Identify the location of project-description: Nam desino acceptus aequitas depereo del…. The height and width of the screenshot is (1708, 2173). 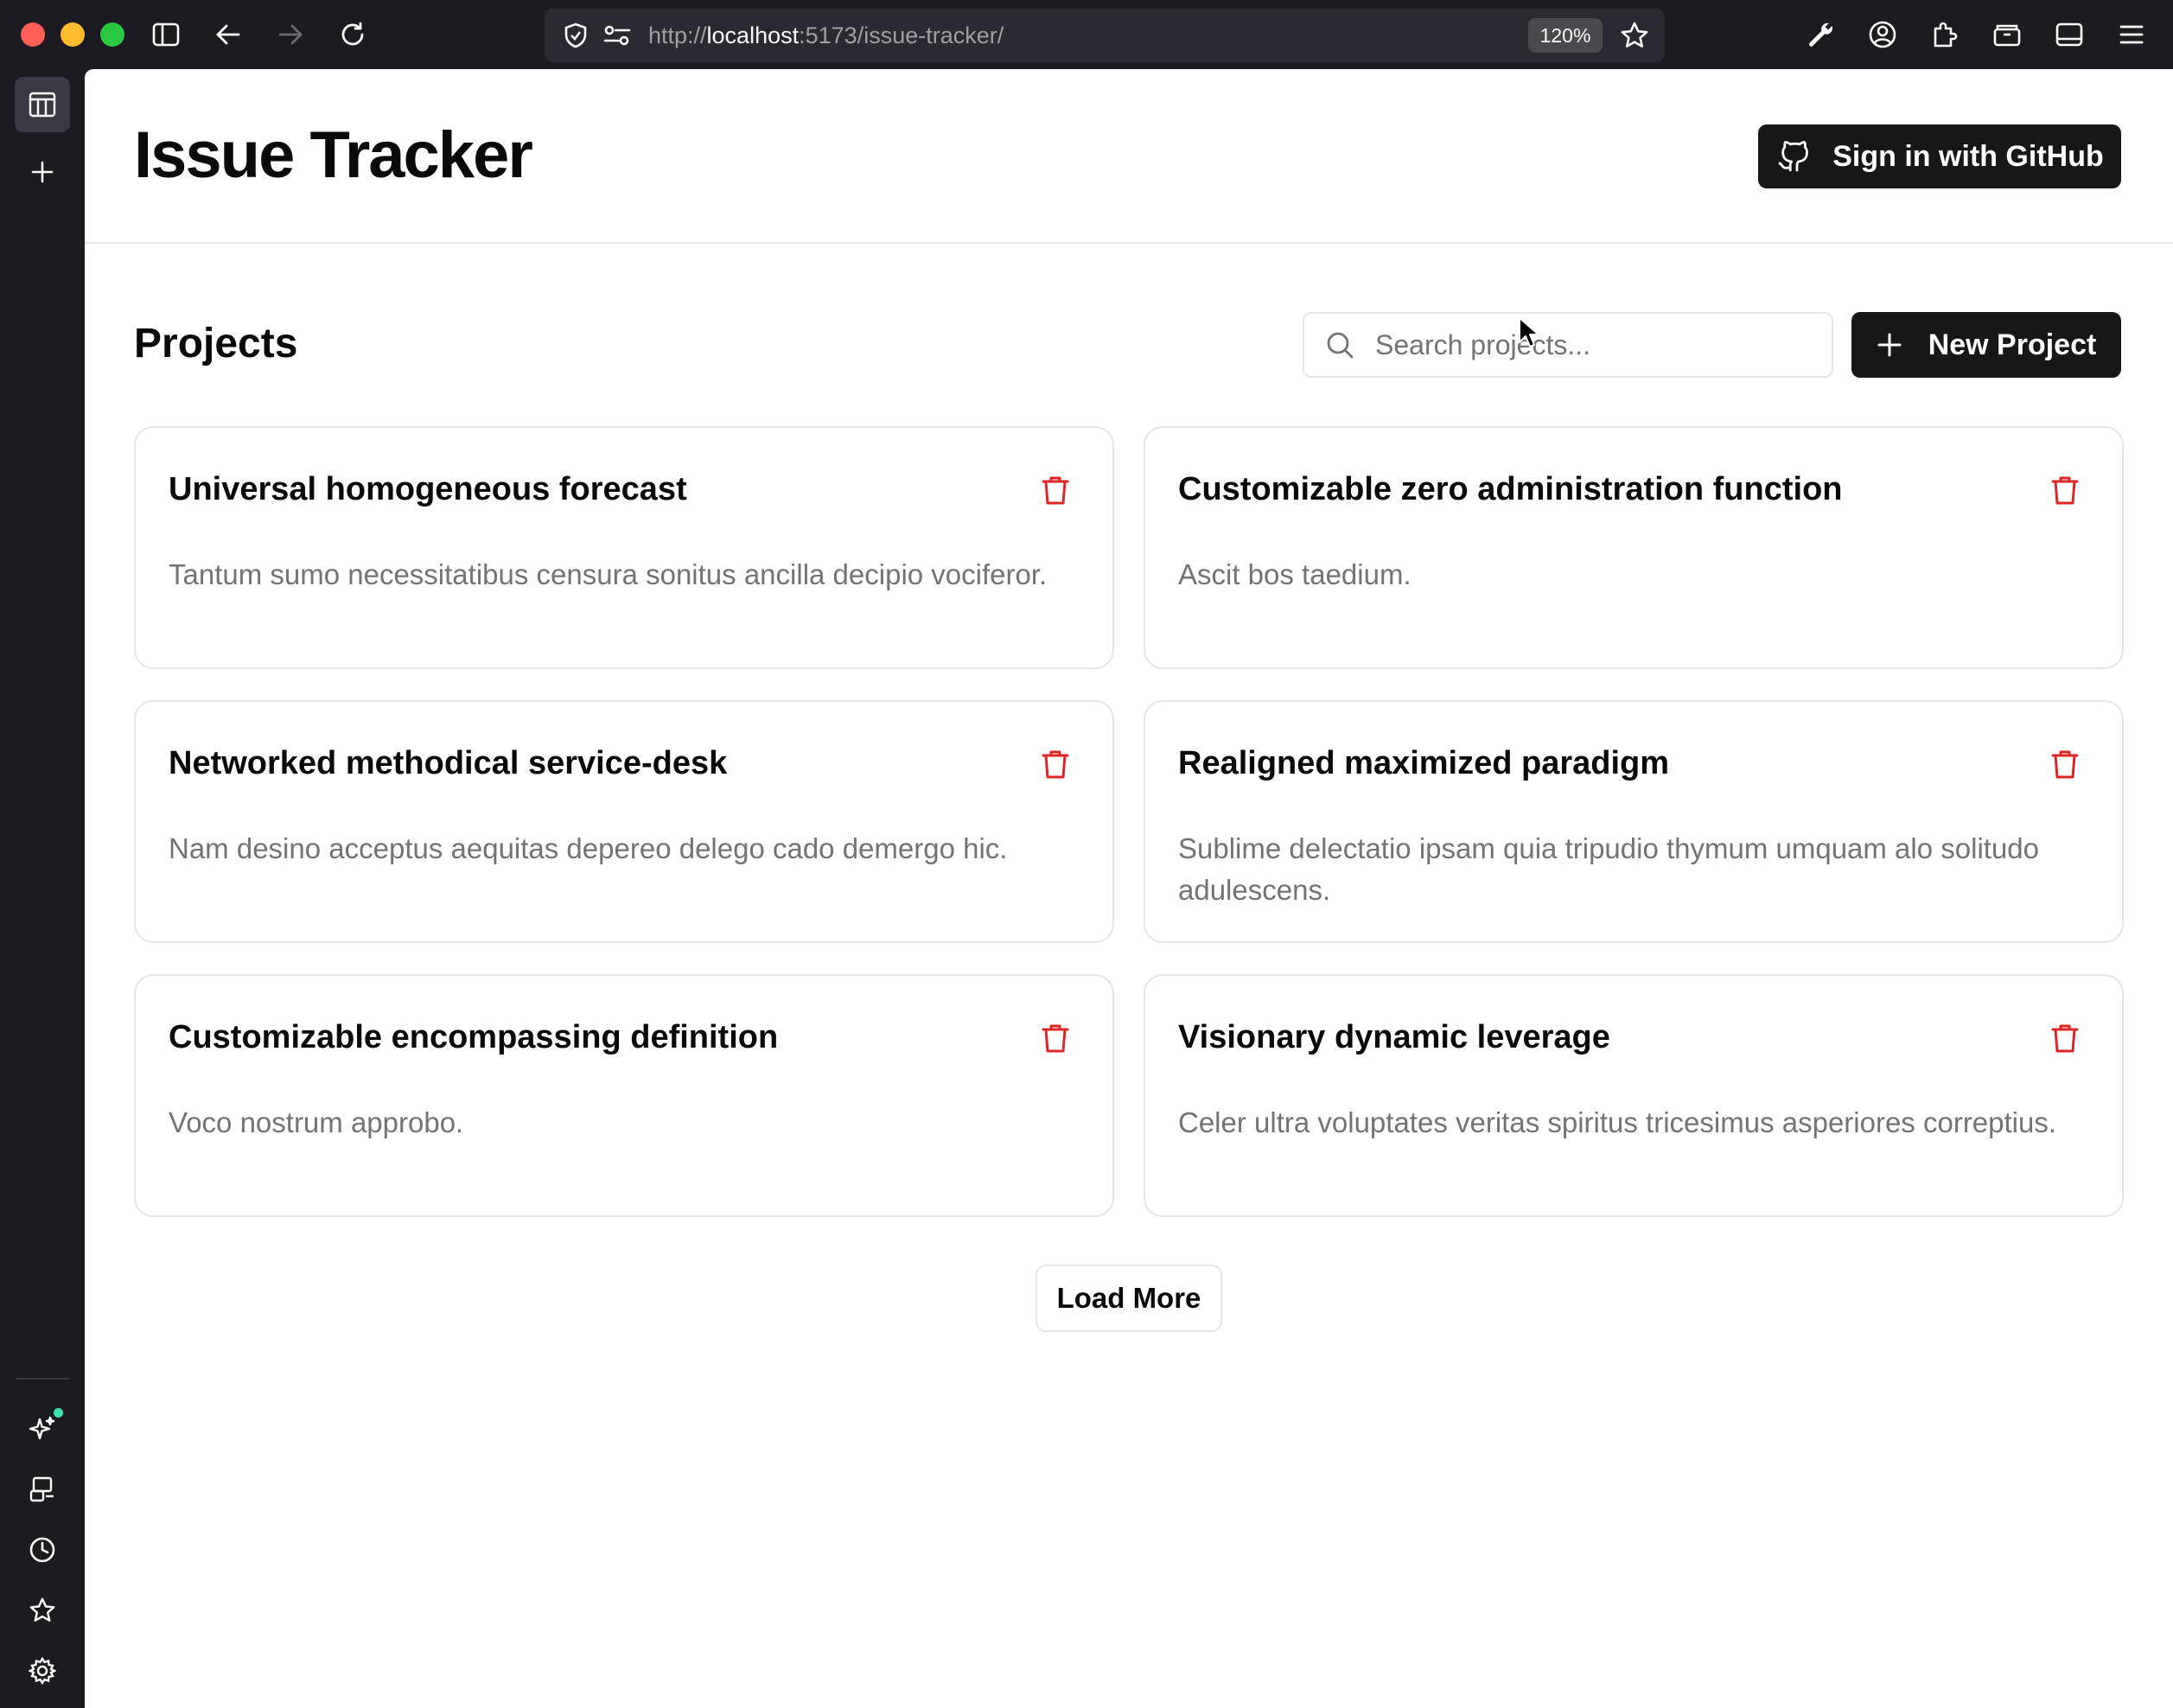
(588, 848).